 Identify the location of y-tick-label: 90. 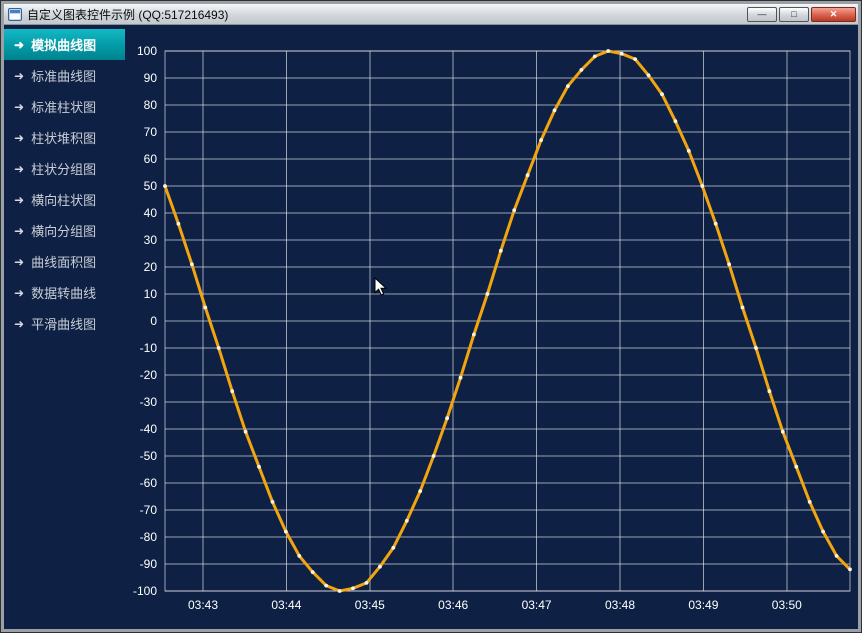
(151, 78).